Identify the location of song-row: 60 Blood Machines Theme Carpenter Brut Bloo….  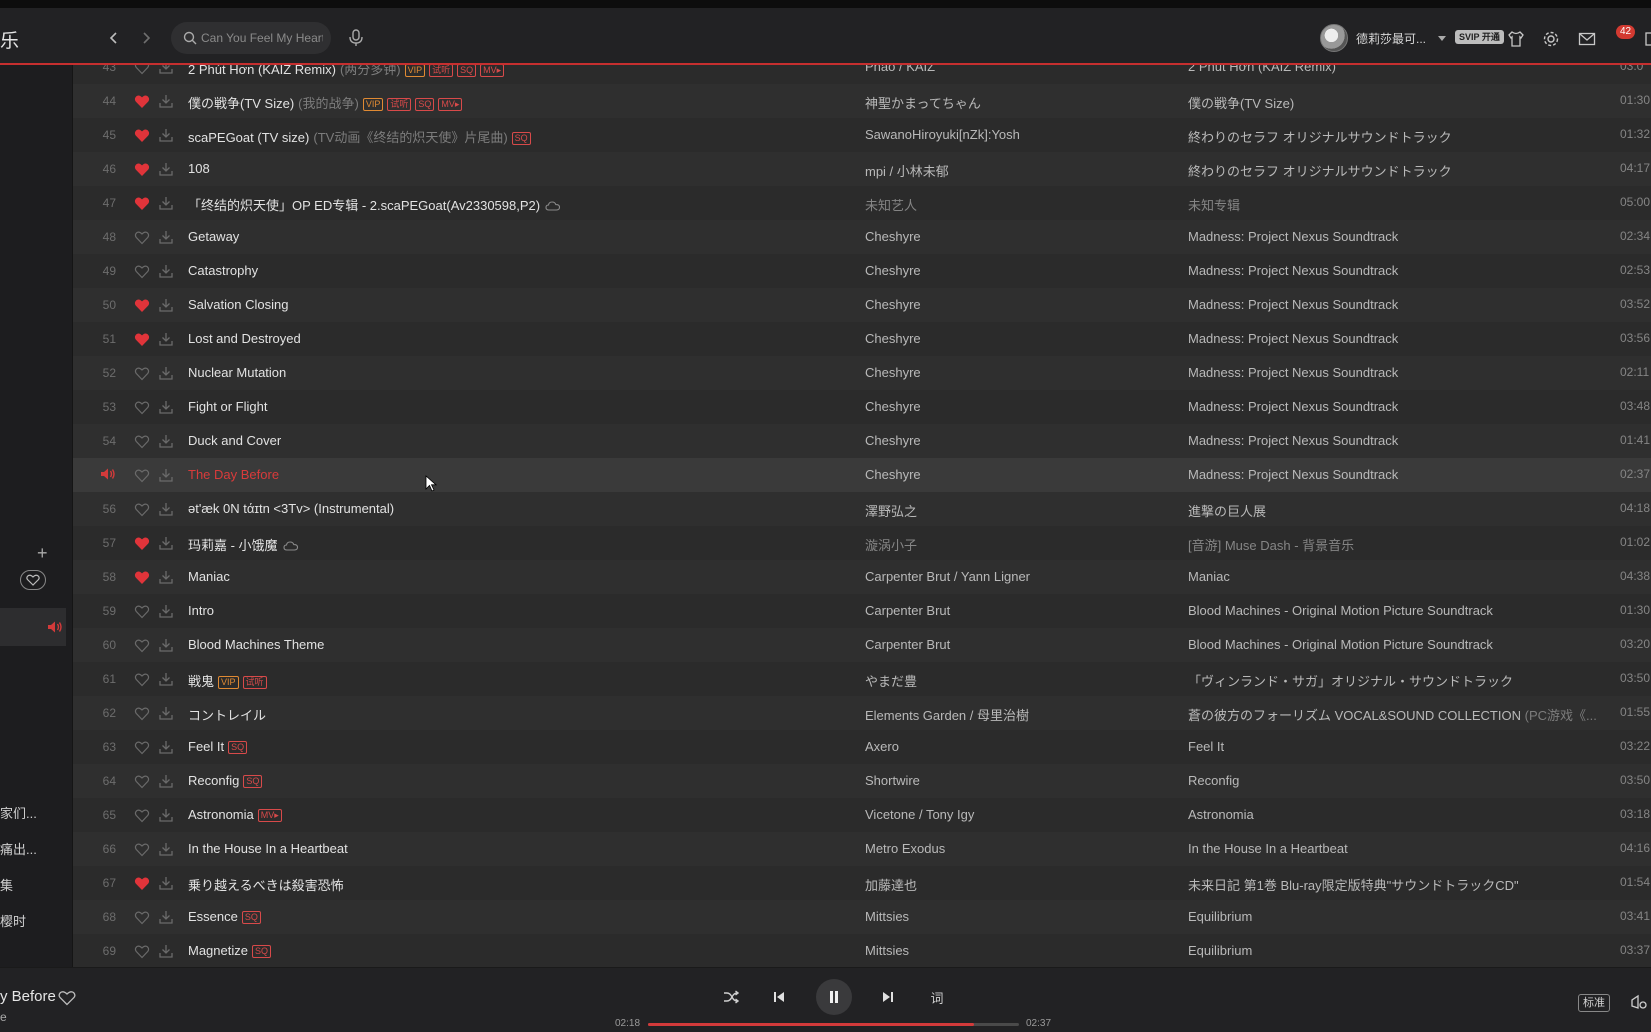
(862, 645).